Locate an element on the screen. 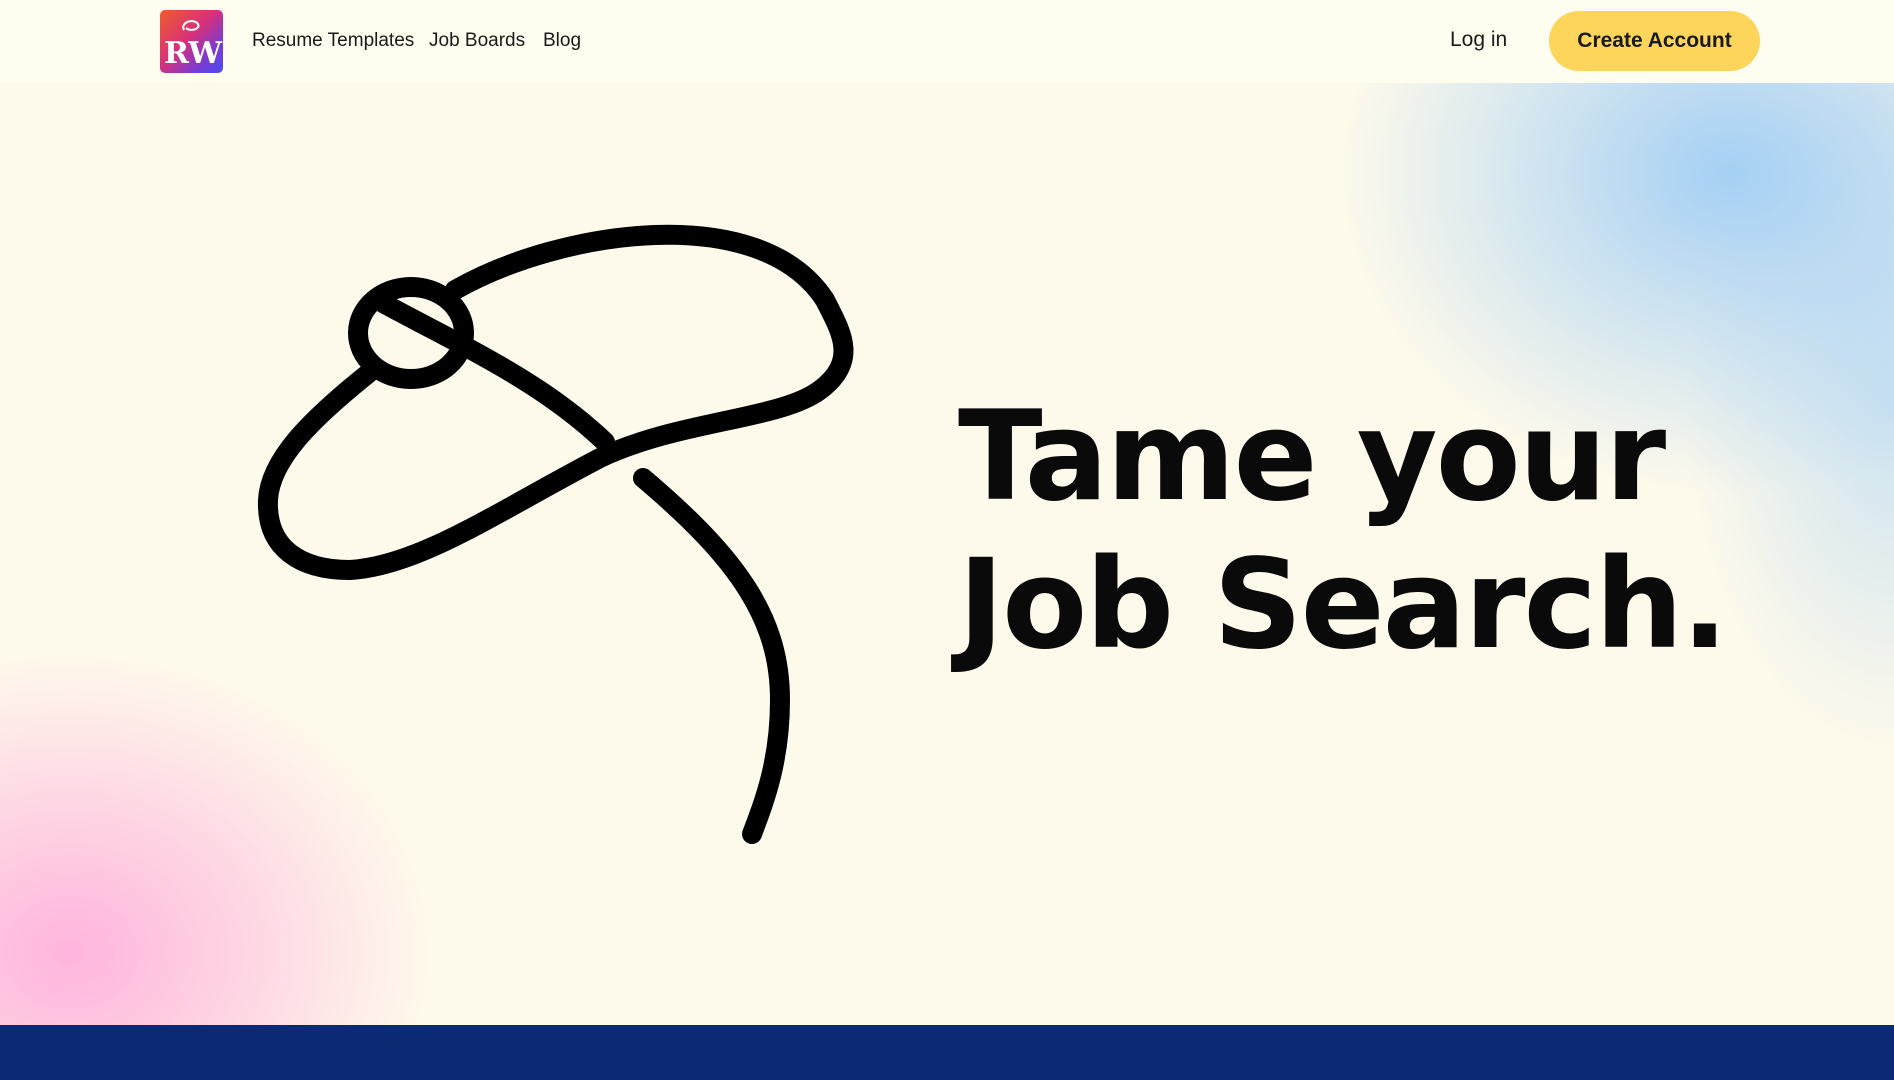 The height and width of the screenshot is (1080, 1894). login-link: Log in is located at coordinates (1478, 40).